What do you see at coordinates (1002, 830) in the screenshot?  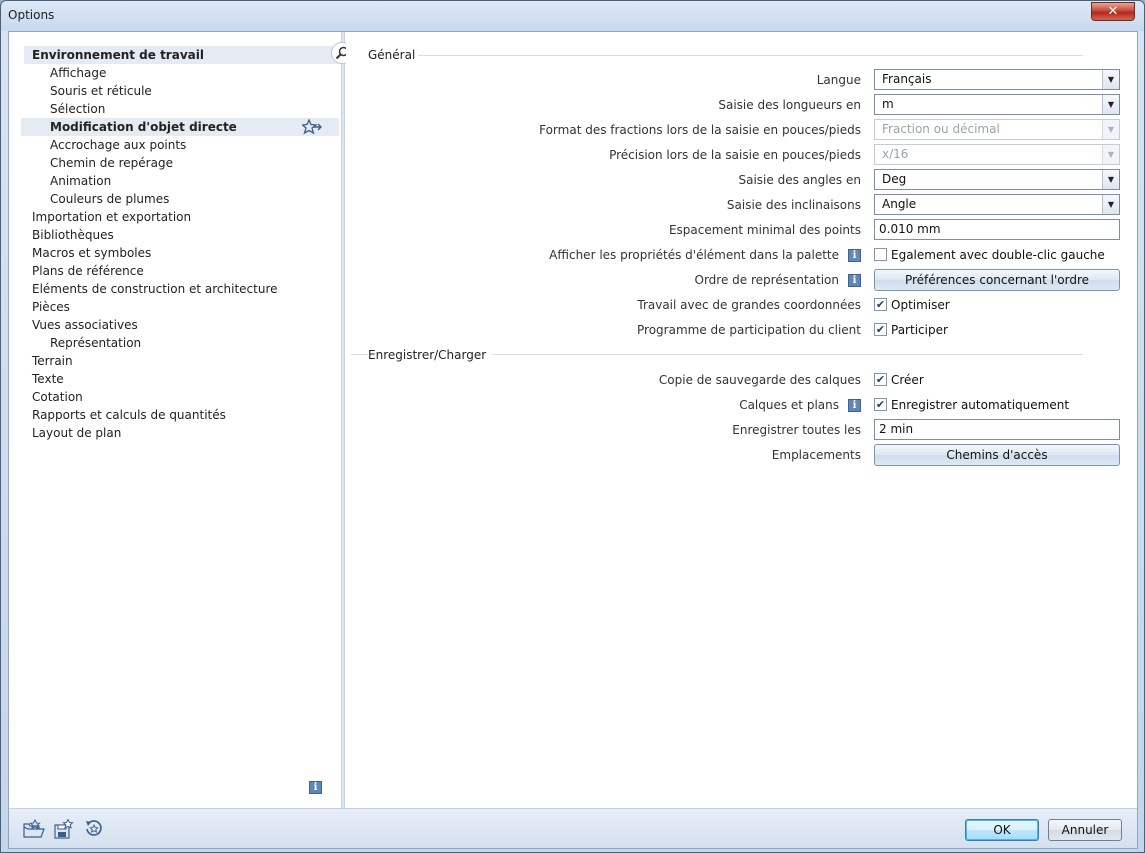 I see `ok-button: OK` at bounding box center [1002, 830].